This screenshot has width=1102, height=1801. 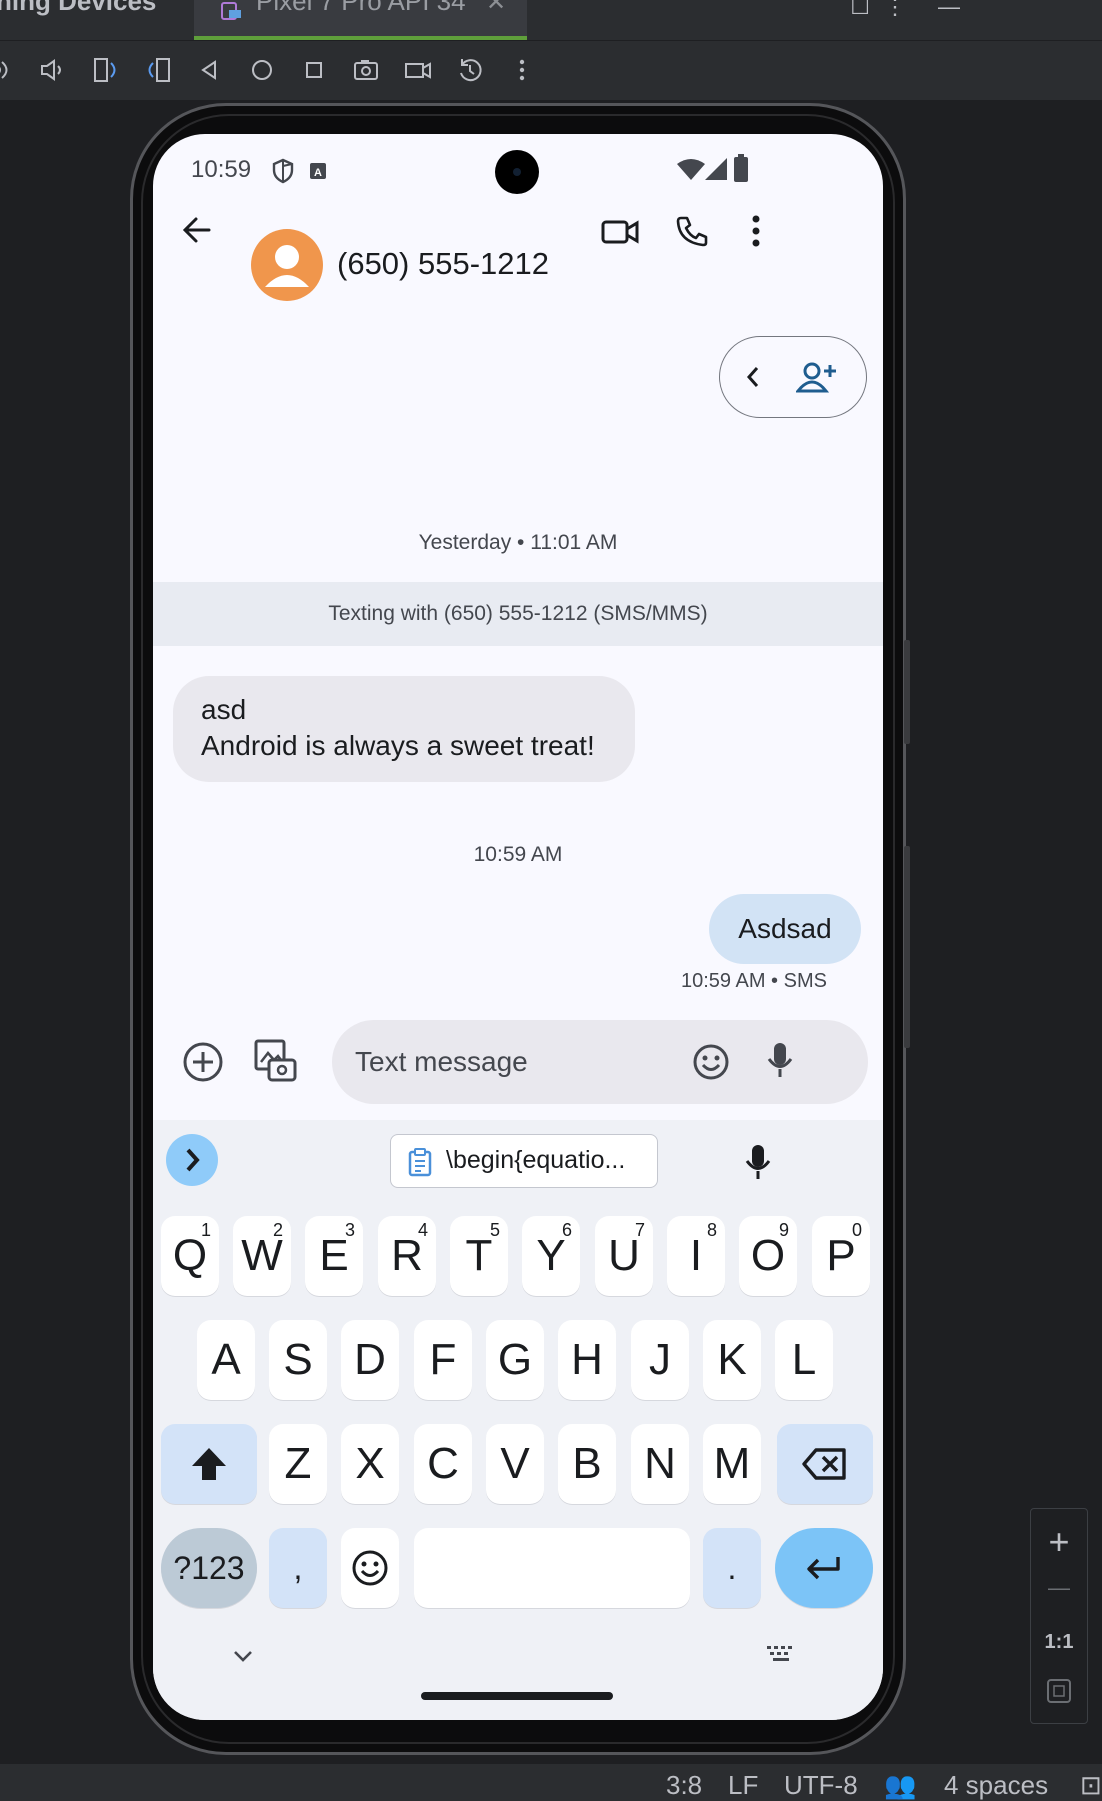 I want to click on enter-key, so click(x=824, y=1568).